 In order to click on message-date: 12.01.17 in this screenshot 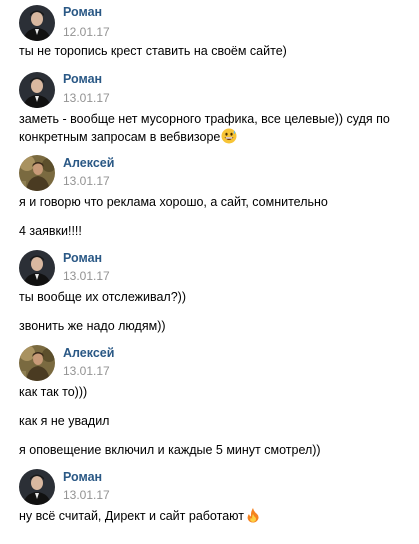, I will do `click(86, 32)`.